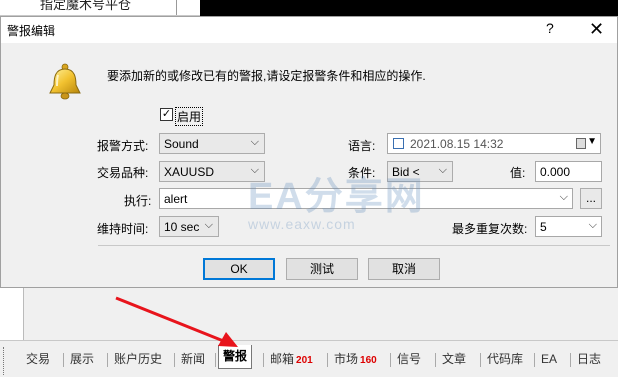 This screenshot has height=377, width=618. Describe the element at coordinates (555, 172) in the screenshot. I see `price-value: 0.000` at that location.